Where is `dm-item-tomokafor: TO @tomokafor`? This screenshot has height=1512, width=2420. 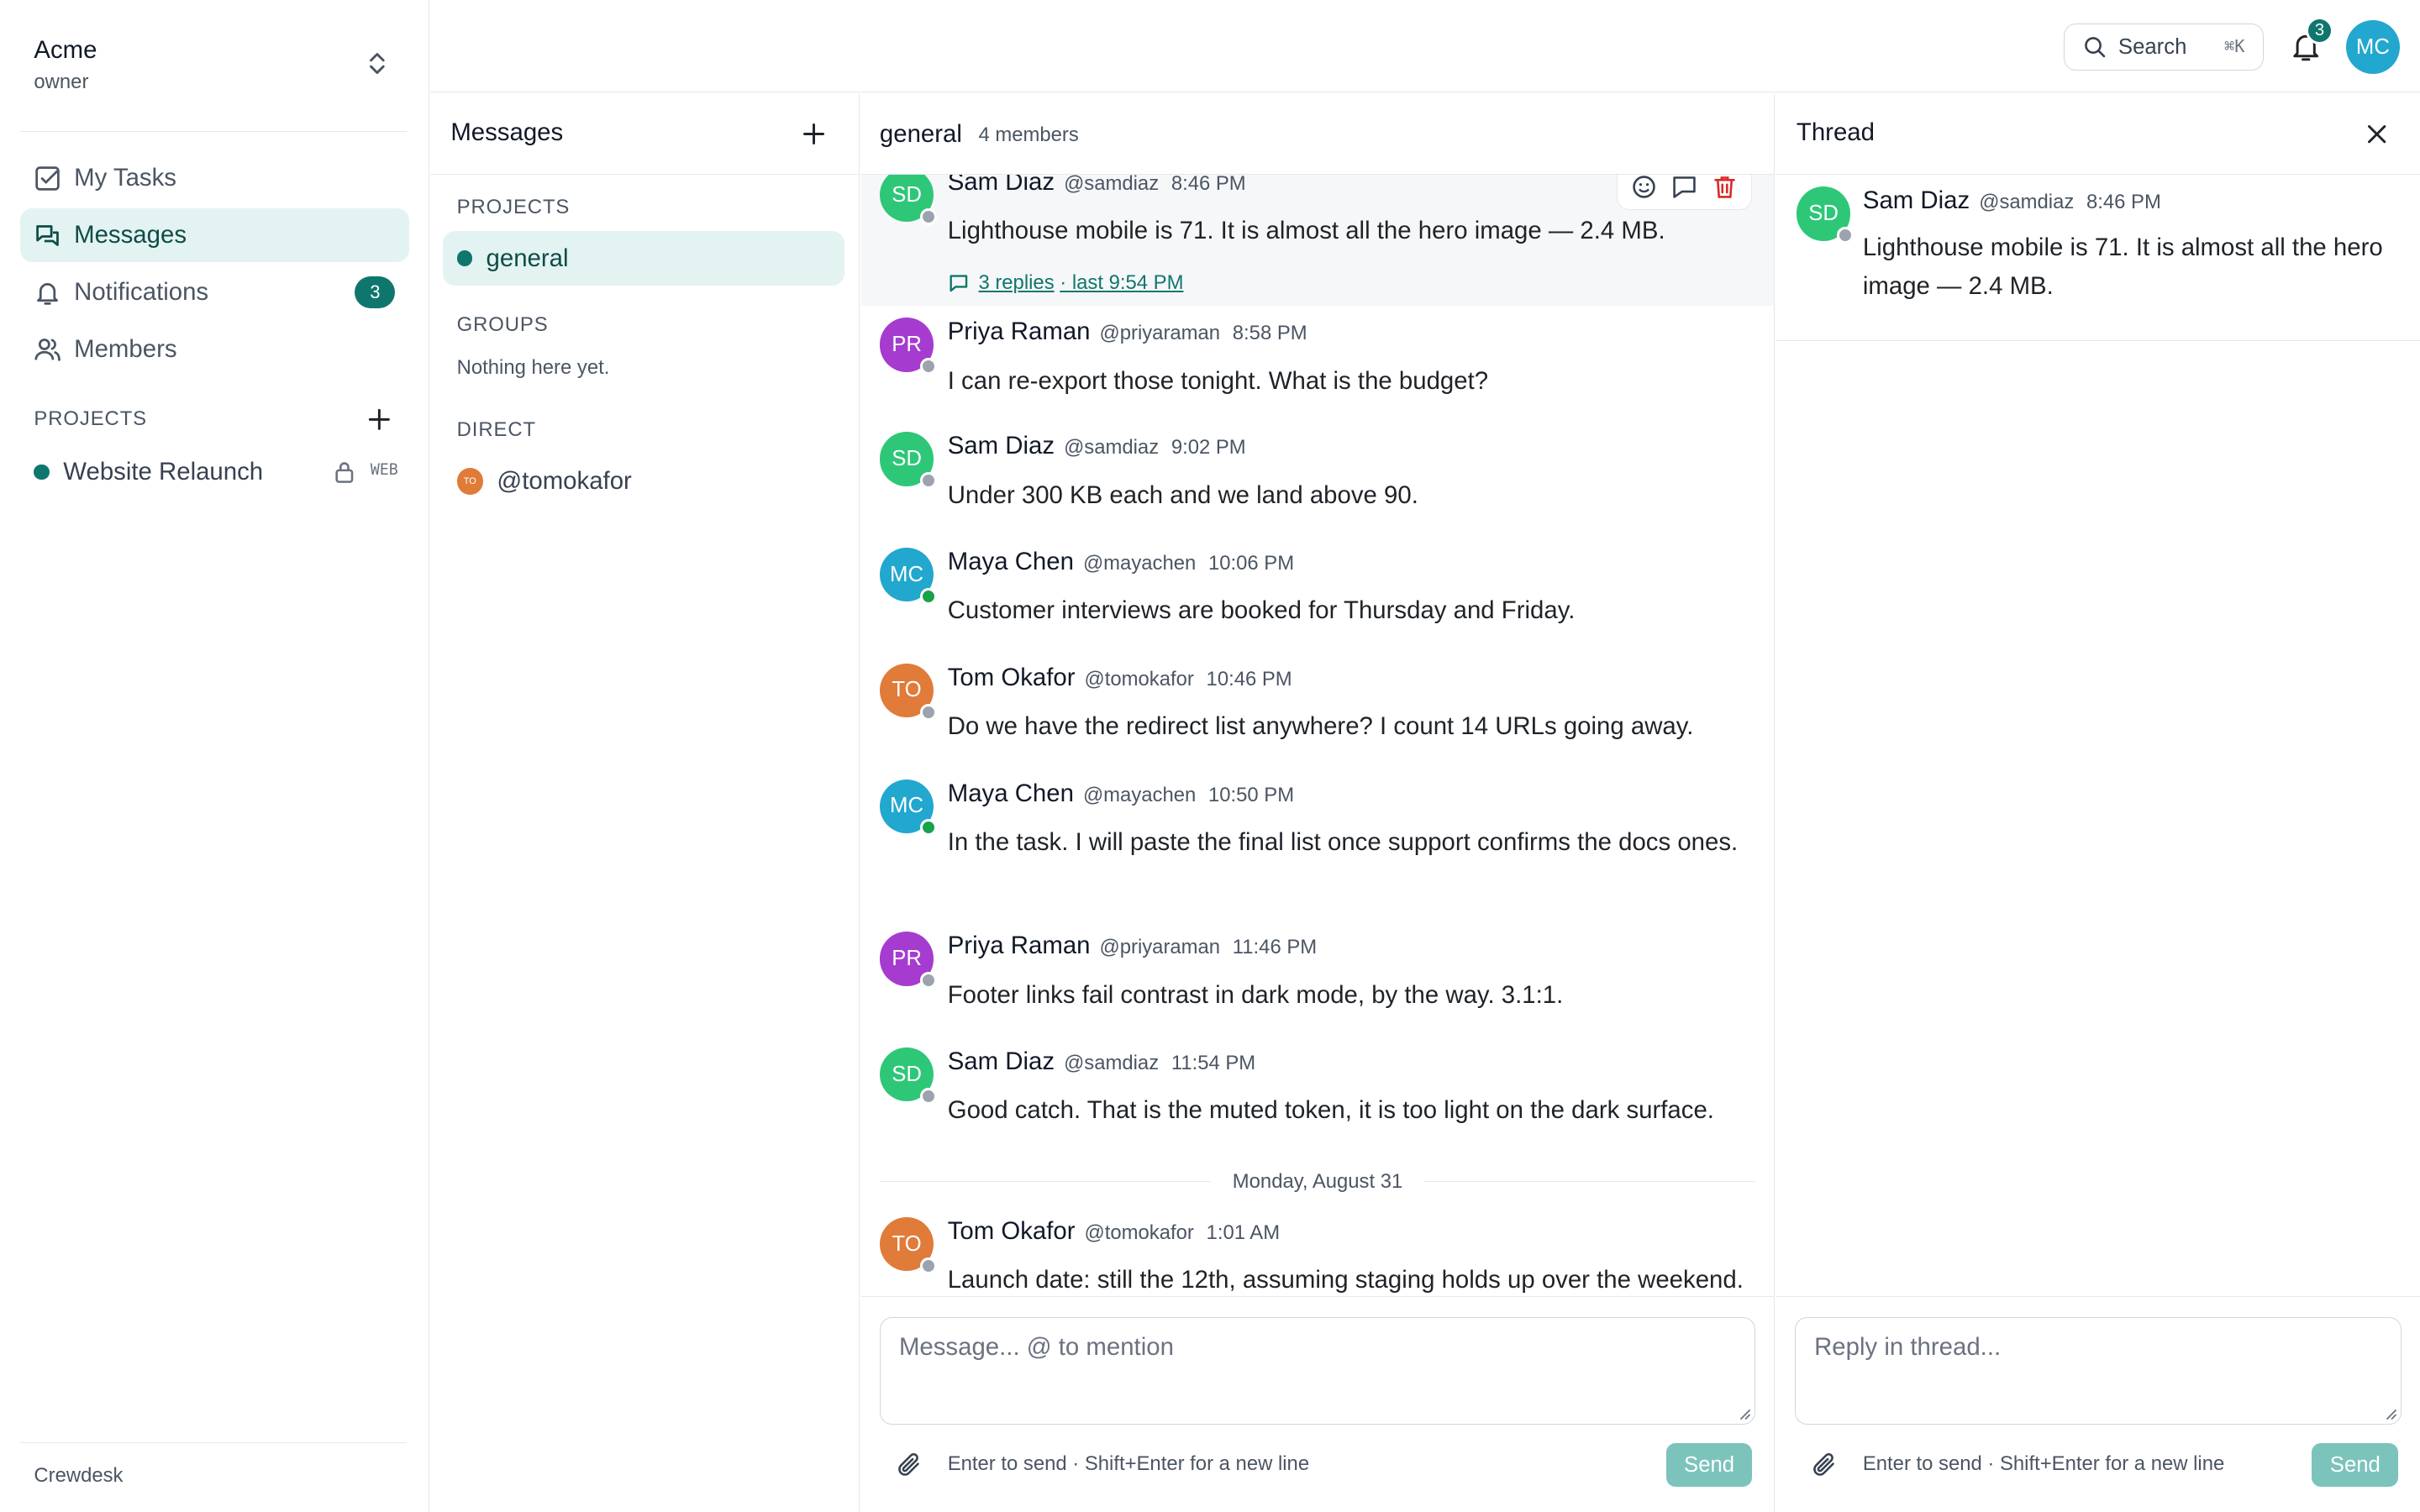
dm-item-tomokafor: TO @tomokafor is located at coordinates (544, 481).